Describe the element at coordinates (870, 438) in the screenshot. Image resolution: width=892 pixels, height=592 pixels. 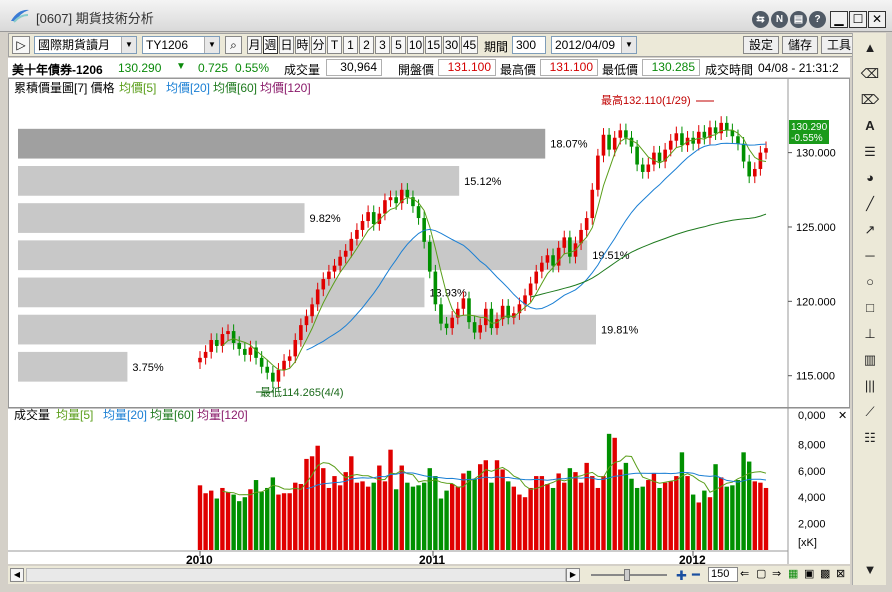
I see `fibonacci-icon: ☷` at that location.